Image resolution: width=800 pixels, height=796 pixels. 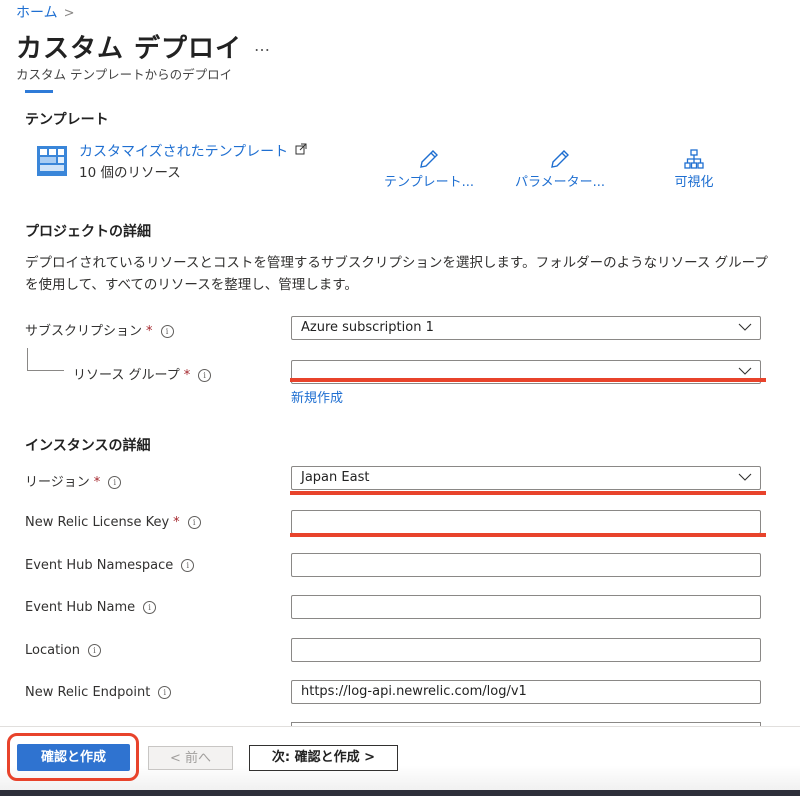 What do you see at coordinates (124, 74) in the screenshot?
I see `page-subtitle: カスタム テンプレートからのデプロイ` at bounding box center [124, 74].